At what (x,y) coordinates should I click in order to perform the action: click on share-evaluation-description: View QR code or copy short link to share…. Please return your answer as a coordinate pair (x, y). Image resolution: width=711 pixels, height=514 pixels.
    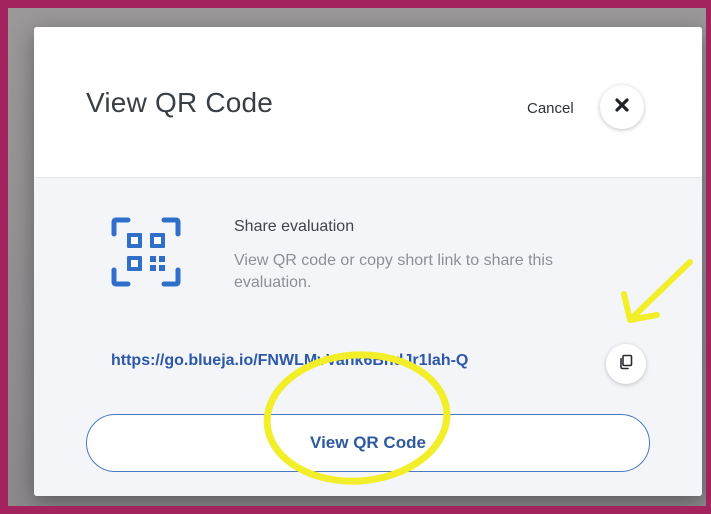
    Looking at the image, I should click on (393, 271).